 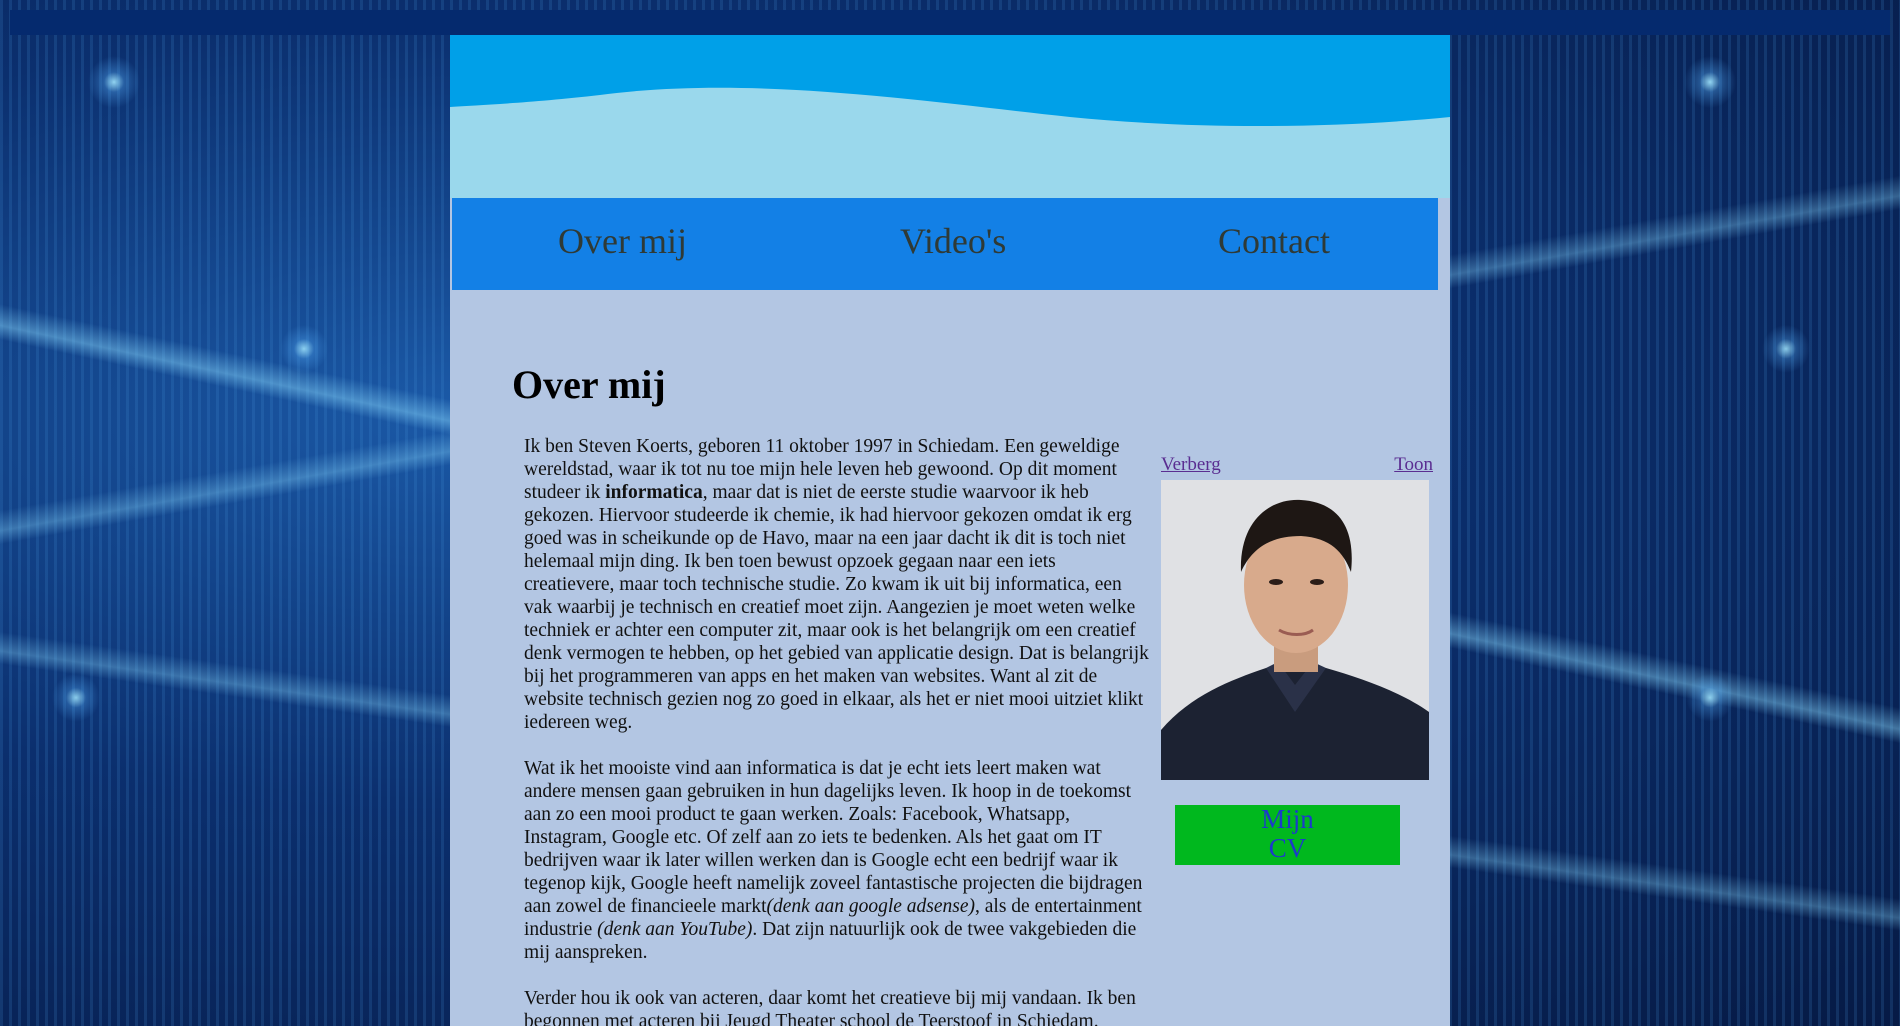 I want to click on photo-right-eye, so click(x=1317, y=582).